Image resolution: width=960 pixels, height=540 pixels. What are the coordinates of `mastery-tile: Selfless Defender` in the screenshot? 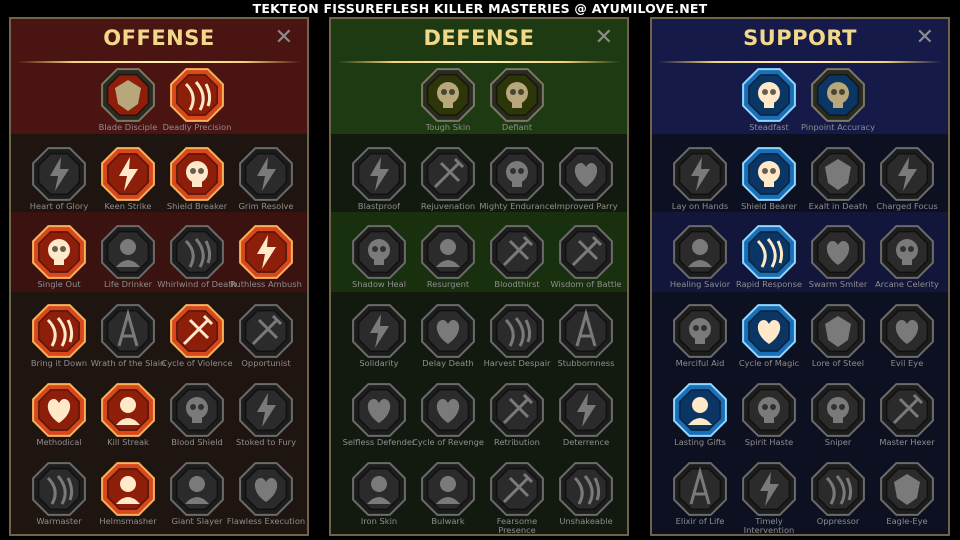 It's located at (379, 419).